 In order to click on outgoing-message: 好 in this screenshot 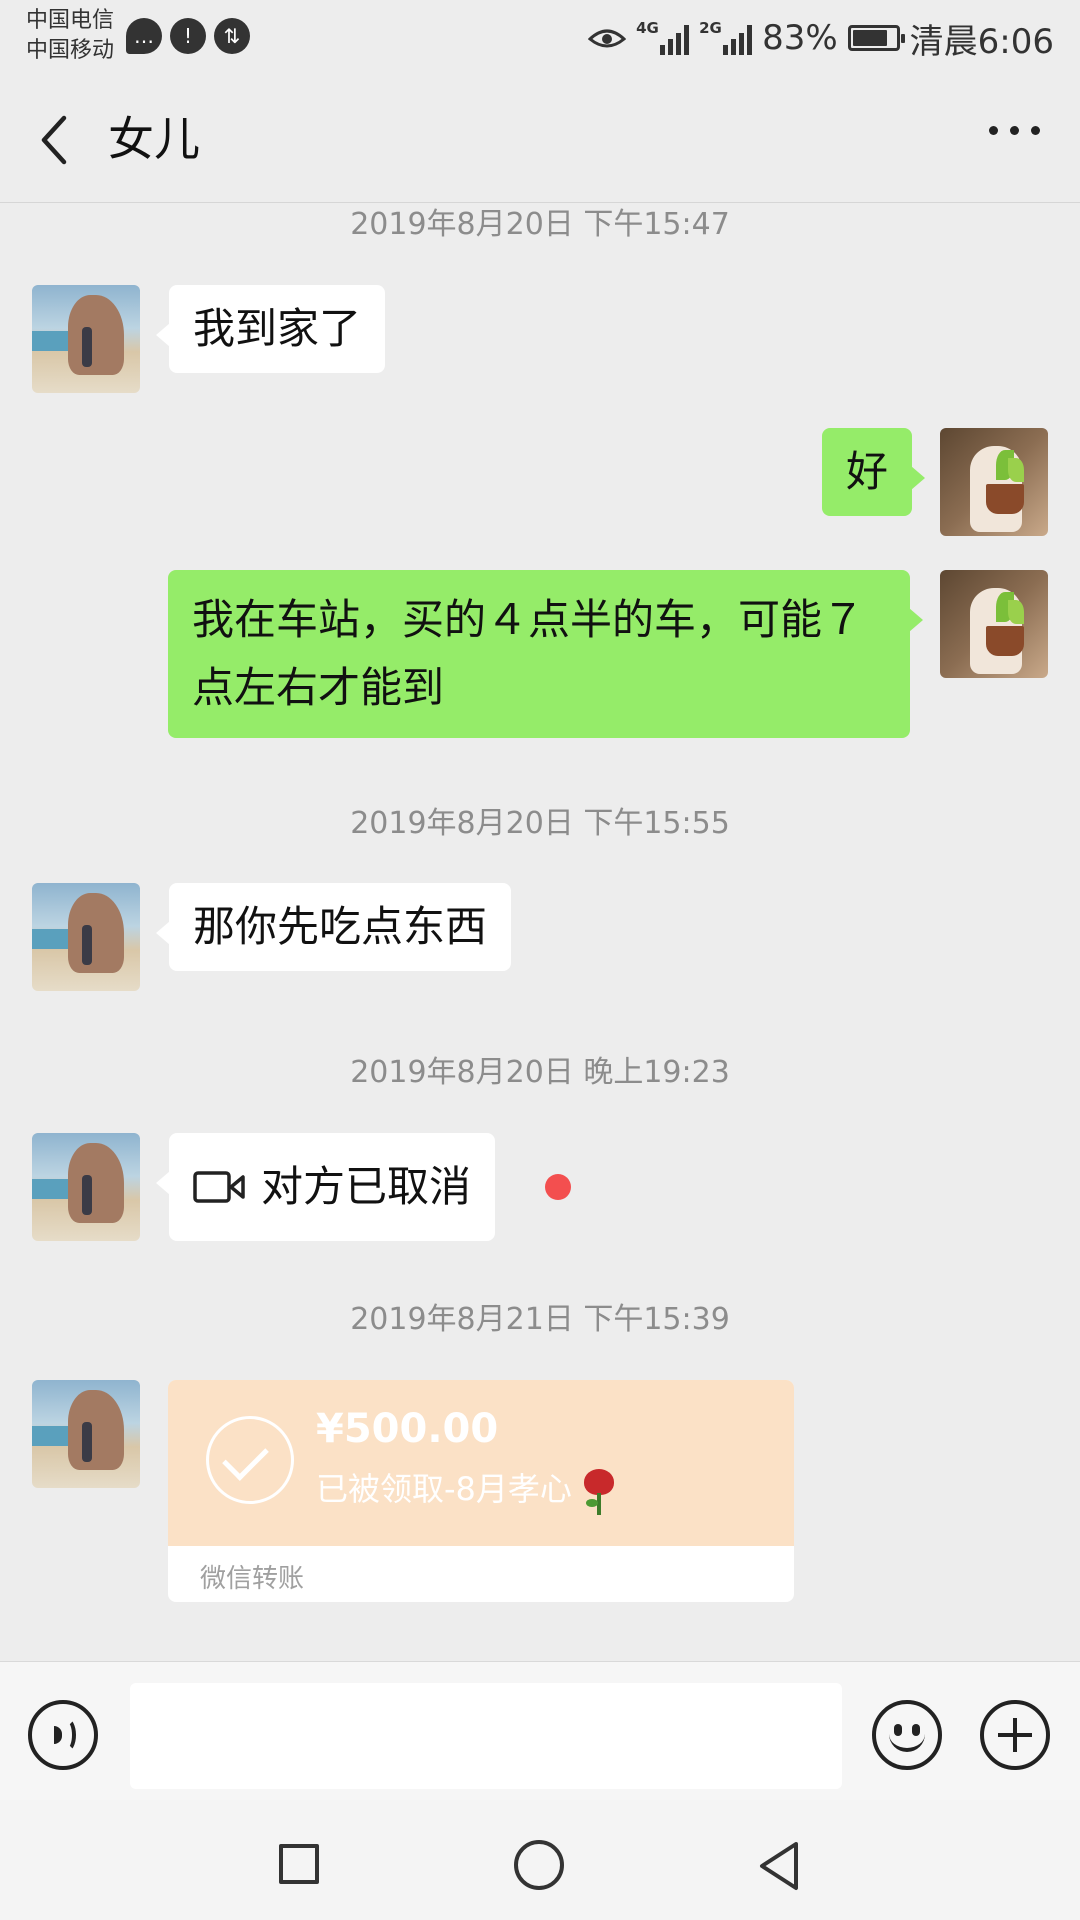, I will do `click(873, 472)`.